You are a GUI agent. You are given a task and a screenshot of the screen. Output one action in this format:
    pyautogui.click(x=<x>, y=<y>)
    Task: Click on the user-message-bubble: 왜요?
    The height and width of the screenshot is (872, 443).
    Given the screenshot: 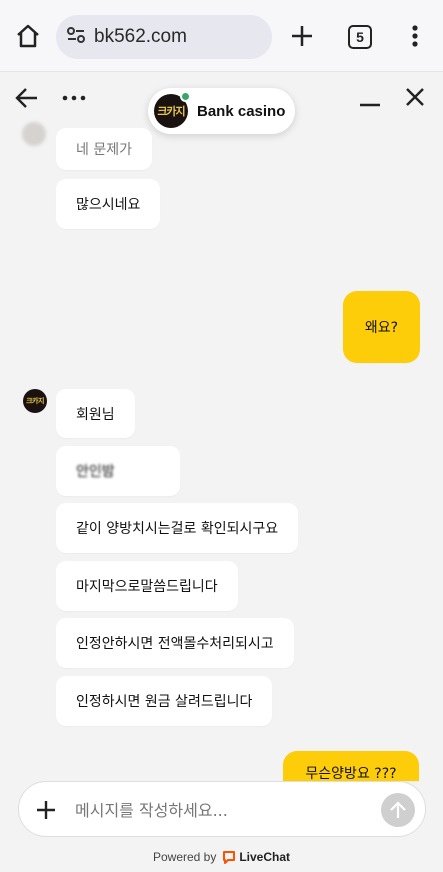 What is the action you would take?
    pyautogui.click(x=381, y=327)
    